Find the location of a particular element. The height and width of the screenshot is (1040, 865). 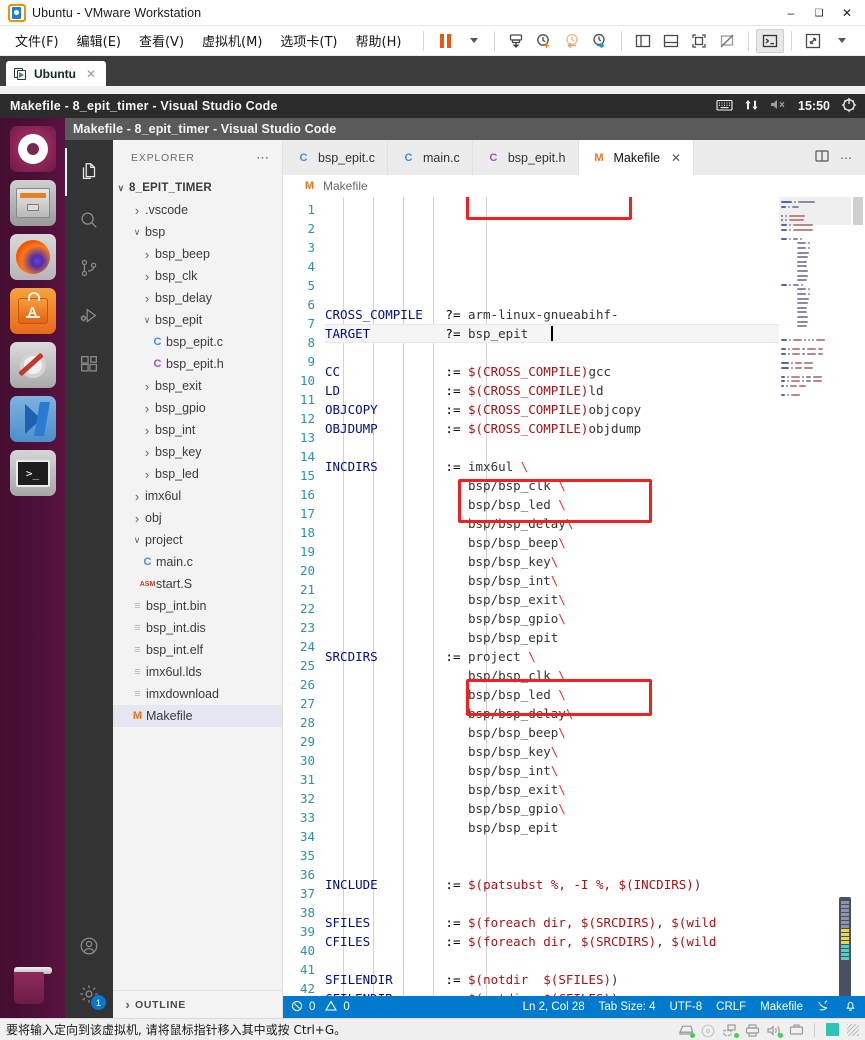

code-line: bsp/bsp_epit is located at coordinates (552, 637).